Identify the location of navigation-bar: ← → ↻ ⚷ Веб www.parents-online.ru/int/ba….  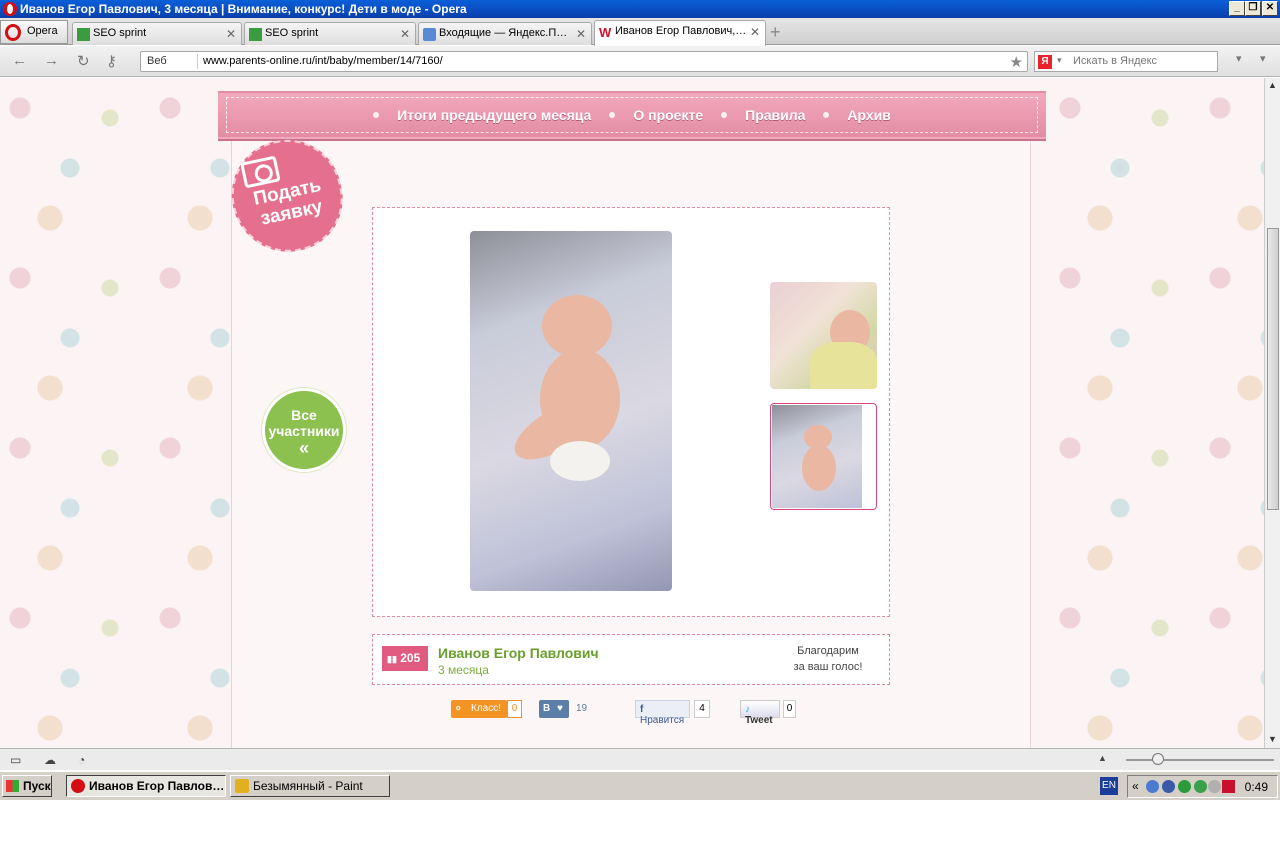
(640, 61).